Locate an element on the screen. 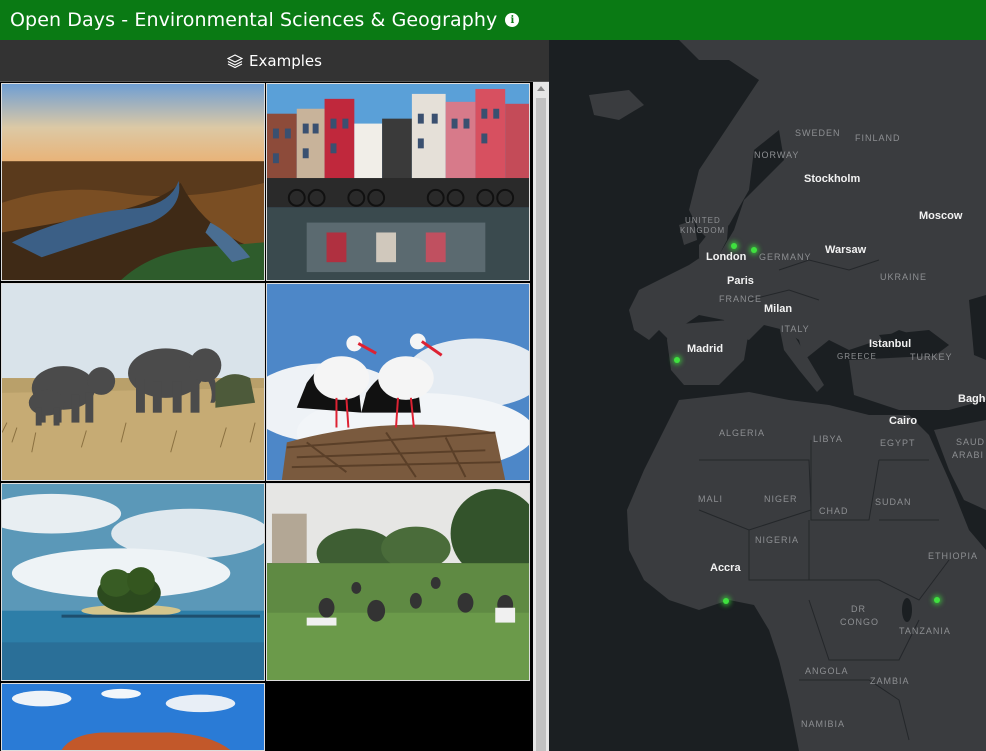 This screenshot has width=986, height=751. label-libya: LIBYA is located at coordinates (828, 439).